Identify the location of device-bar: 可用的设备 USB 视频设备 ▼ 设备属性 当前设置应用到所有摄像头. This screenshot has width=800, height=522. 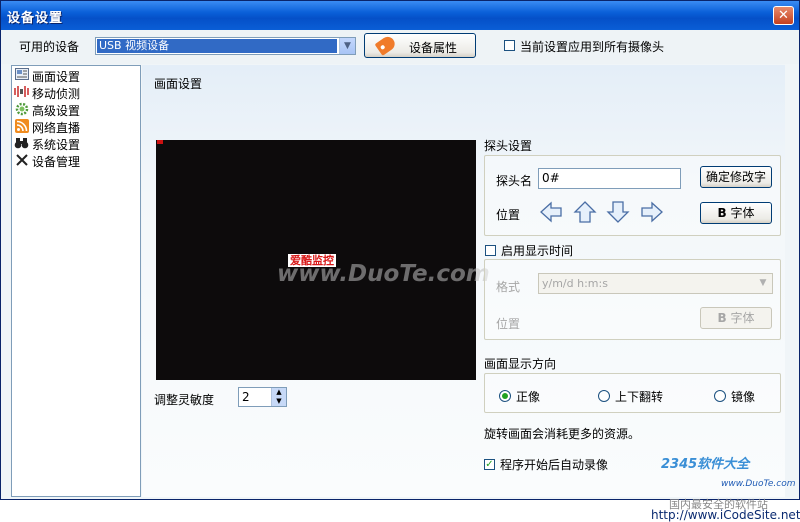
(400, 47).